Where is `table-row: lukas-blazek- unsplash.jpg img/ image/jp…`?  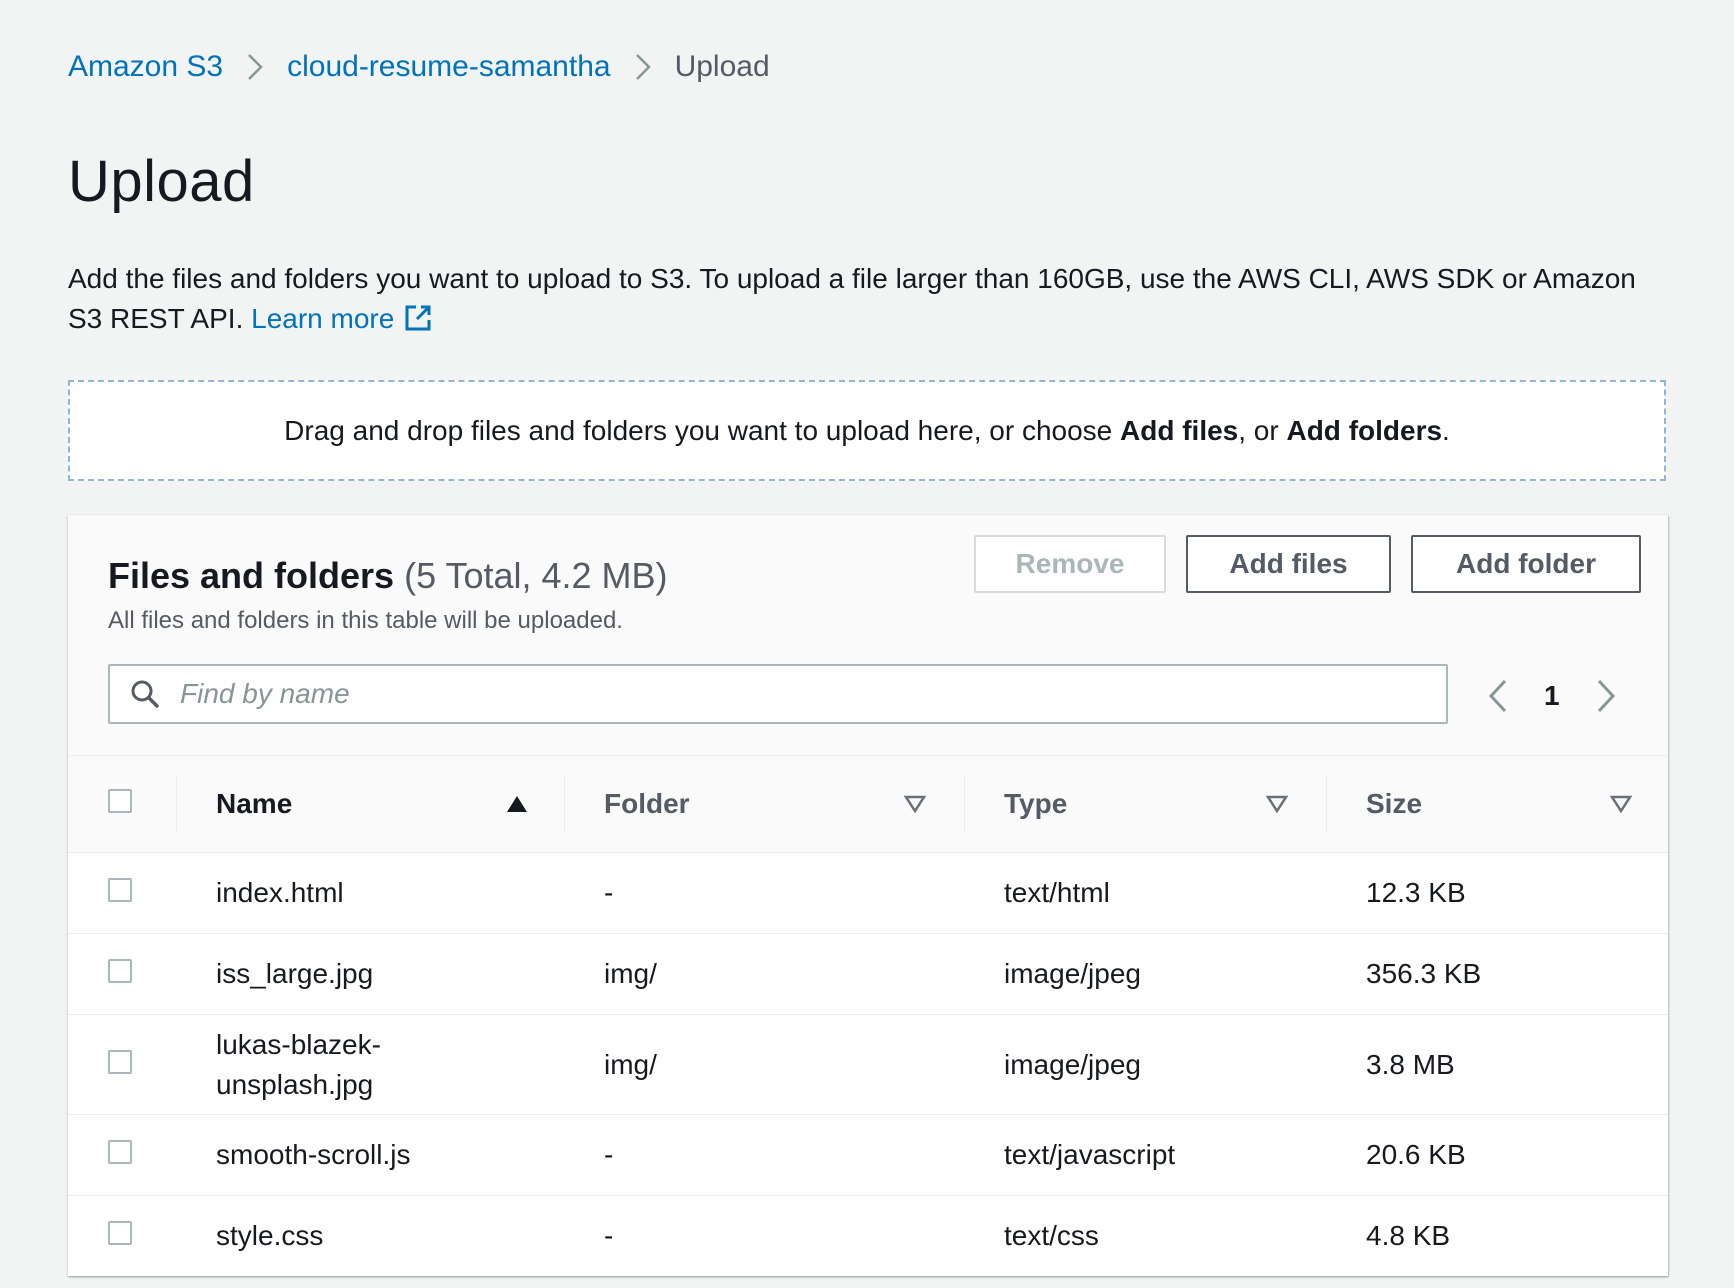 table-row: lukas-blazek- unsplash.jpg img/ image/jp… is located at coordinates (868, 1064).